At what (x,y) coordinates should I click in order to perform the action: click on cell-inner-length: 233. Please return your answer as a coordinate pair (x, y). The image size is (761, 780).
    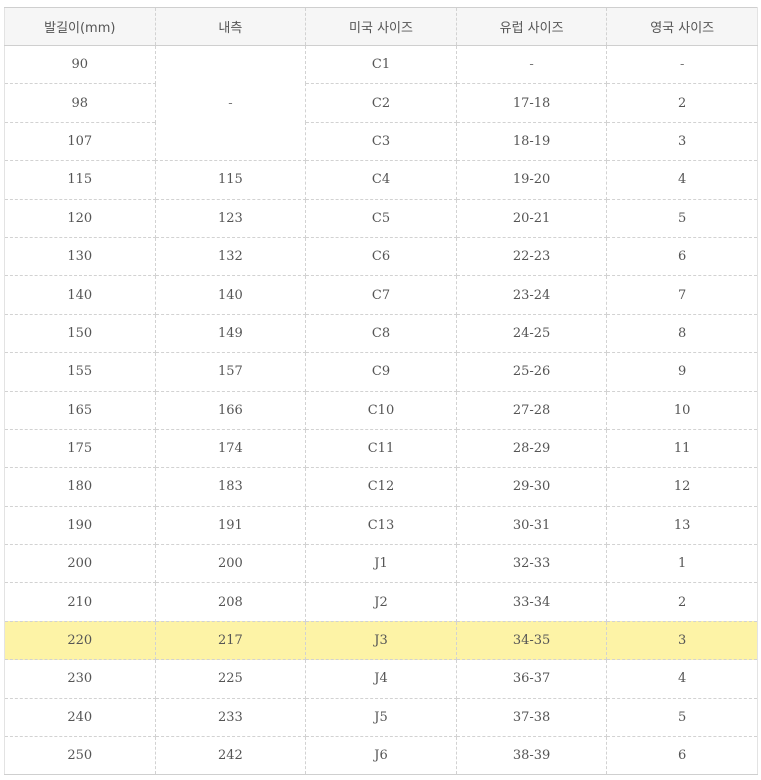
    Looking at the image, I should click on (230, 718).